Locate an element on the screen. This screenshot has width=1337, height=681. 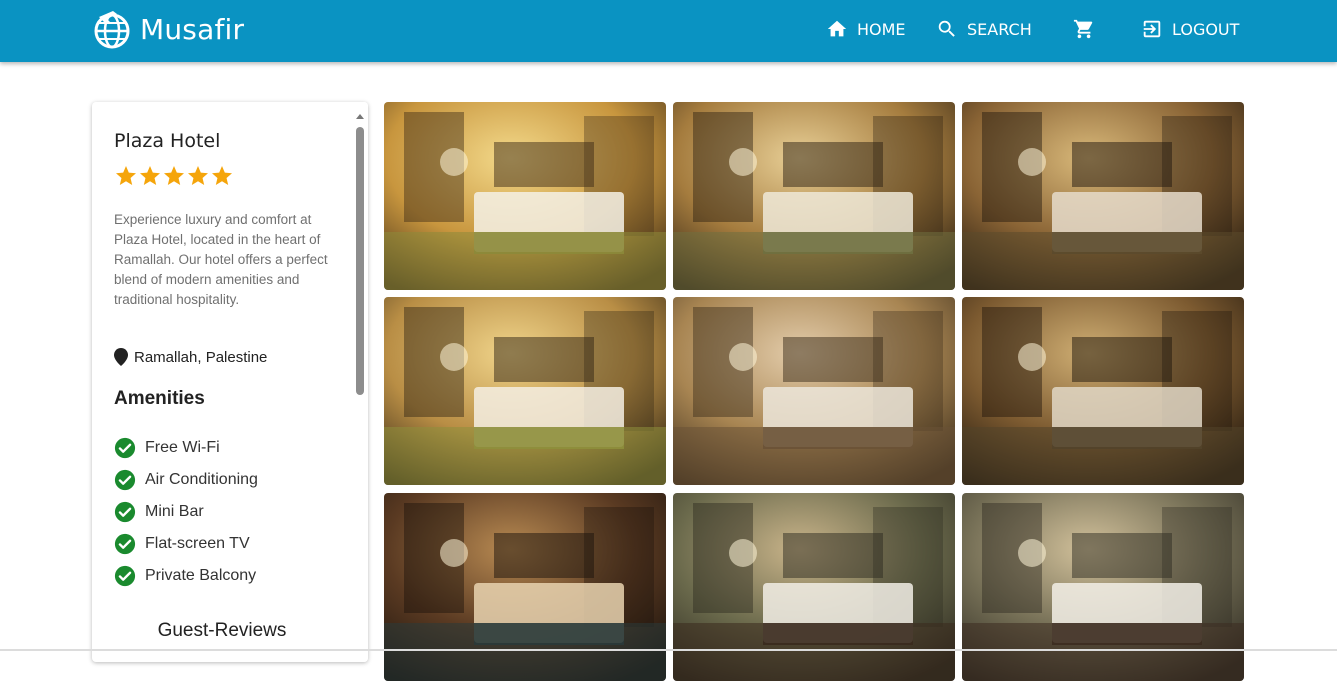
panel-scrollbar is located at coordinates (360, 382).